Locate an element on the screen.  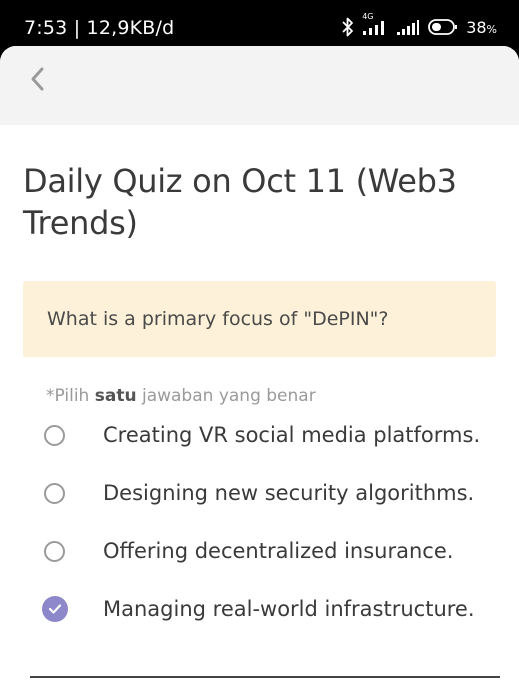
question-box: What is a primary focus of "DePIN"? is located at coordinates (259, 319).